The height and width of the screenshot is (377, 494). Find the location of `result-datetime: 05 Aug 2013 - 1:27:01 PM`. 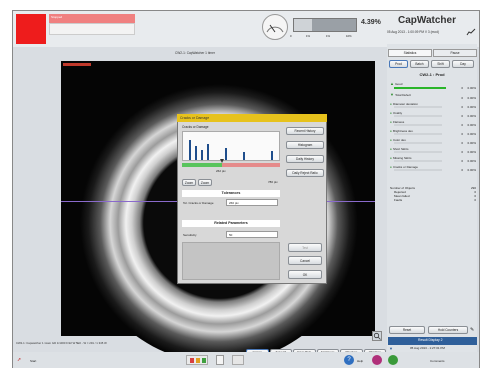

result-datetime: 05 Aug 2013 - 1:27:01 PM is located at coordinates (427, 348).